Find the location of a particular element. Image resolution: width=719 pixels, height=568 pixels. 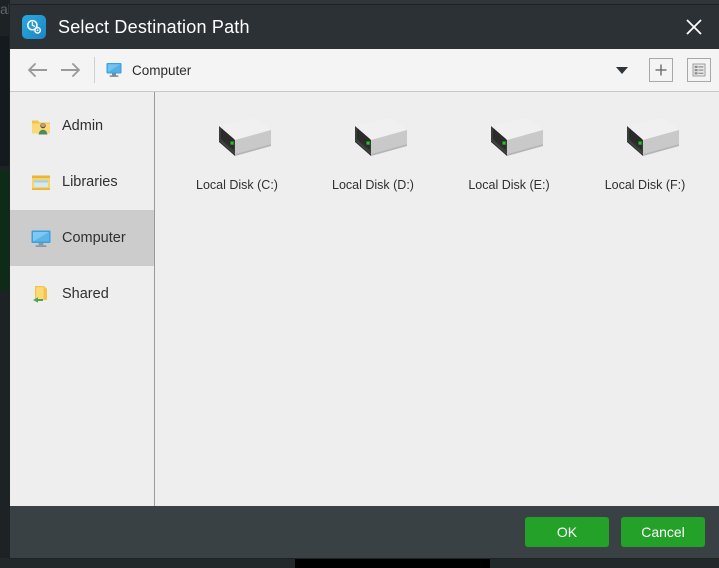

plus-icon is located at coordinates (661, 70).